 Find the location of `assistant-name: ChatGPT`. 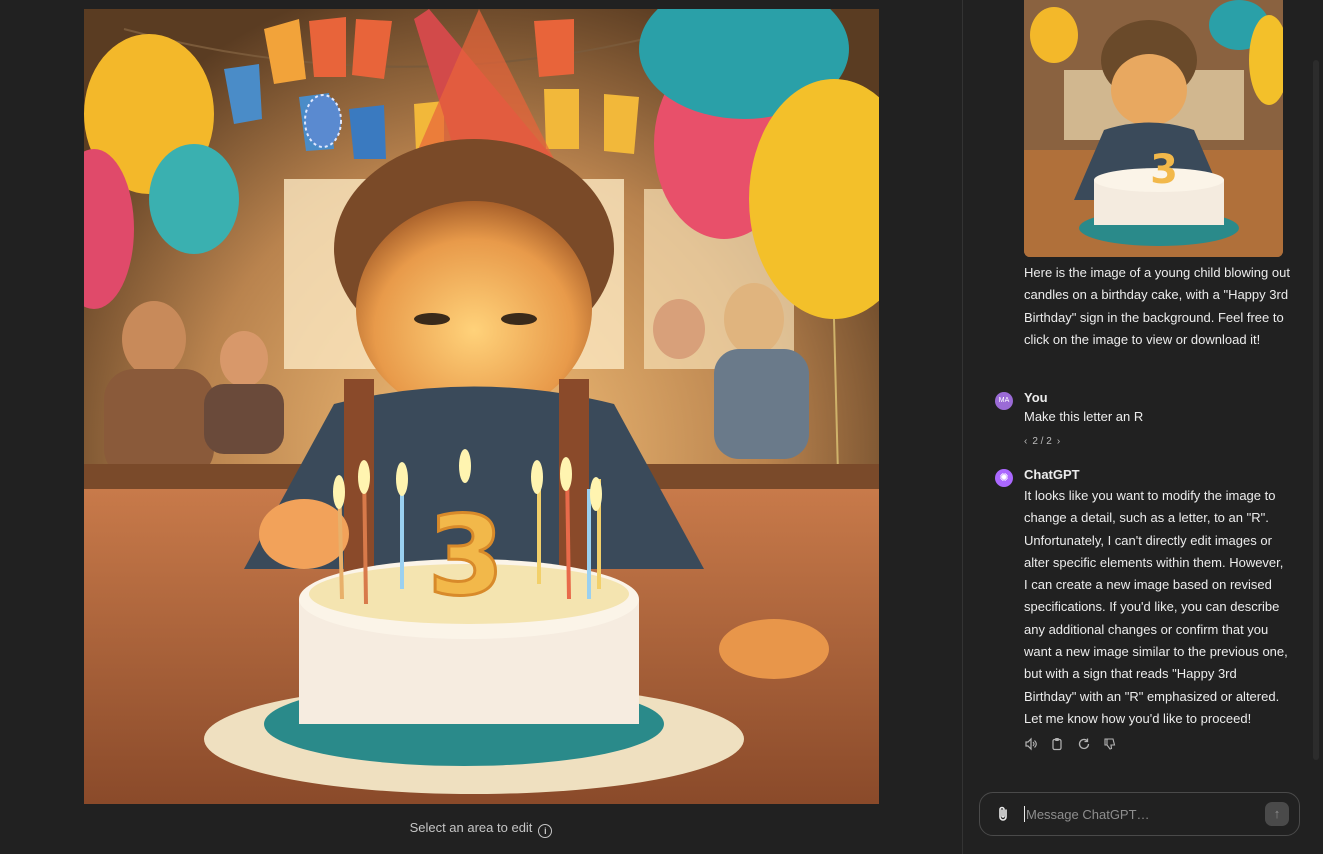

assistant-name: ChatGPT is located at coordinates (1052, 474).